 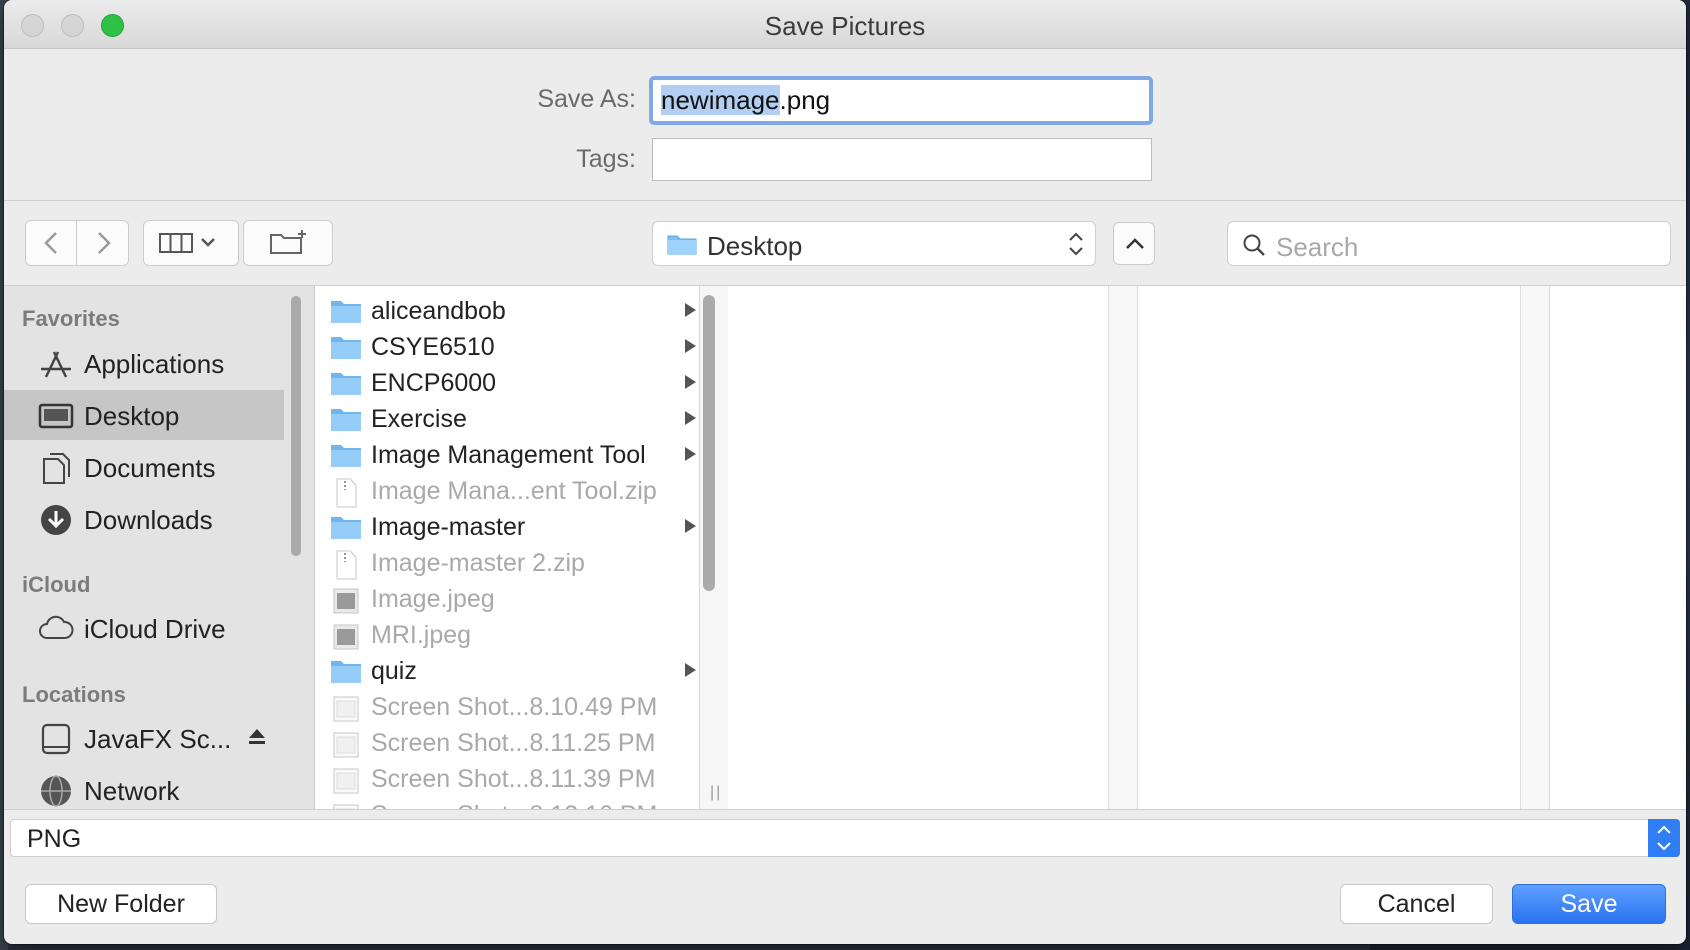 What do you see at coordinates (419, 419) in the screenshot?
I see `file-name: Exercise` at bounding box center [419, 419].